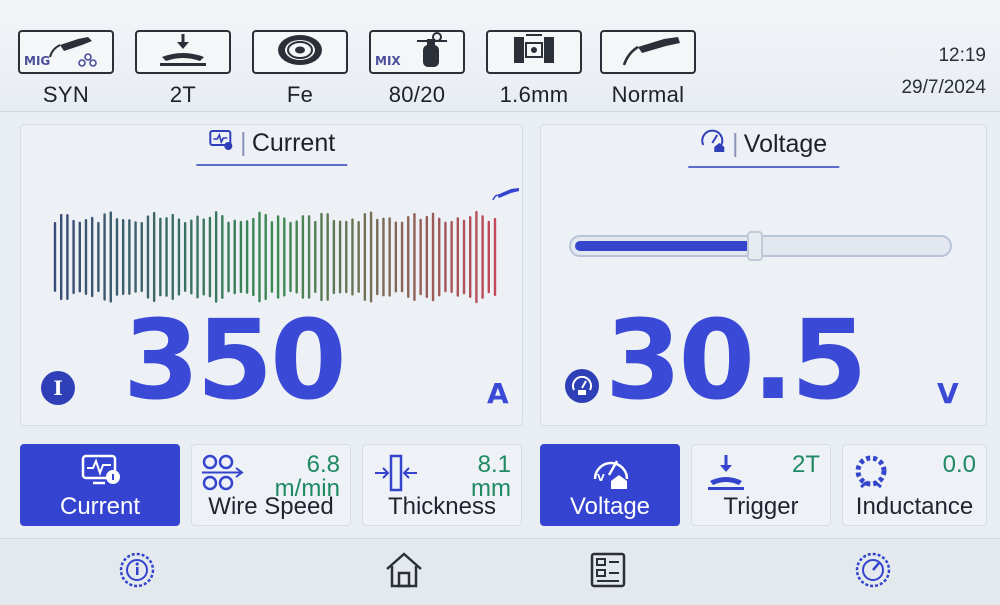  I want to click on gas-cylinder-mix-icon, so click(432, 52).